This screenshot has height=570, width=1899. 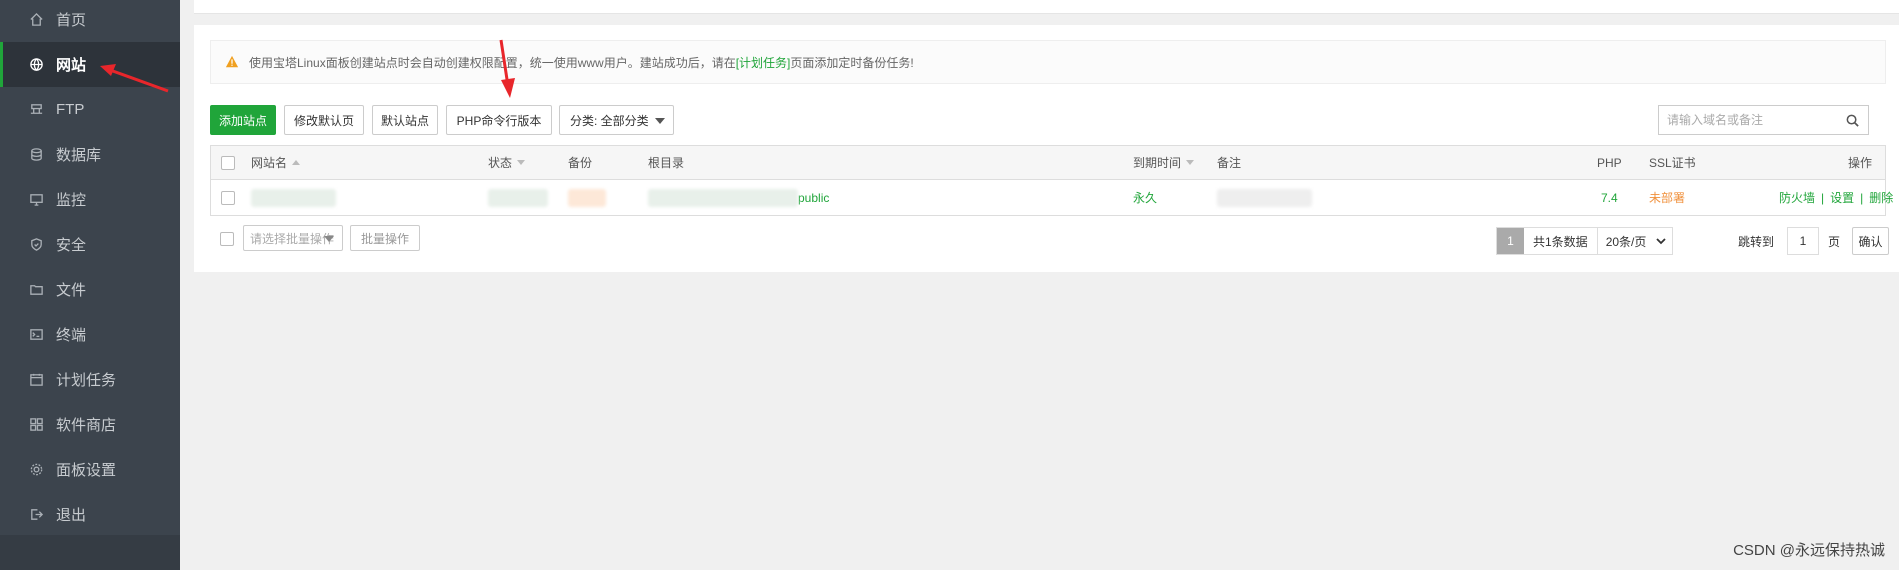 What do you see at coordinates (814, 197) in the screenshot?
I see `root-dir-suffix: public` at bounding box center [814, 197].